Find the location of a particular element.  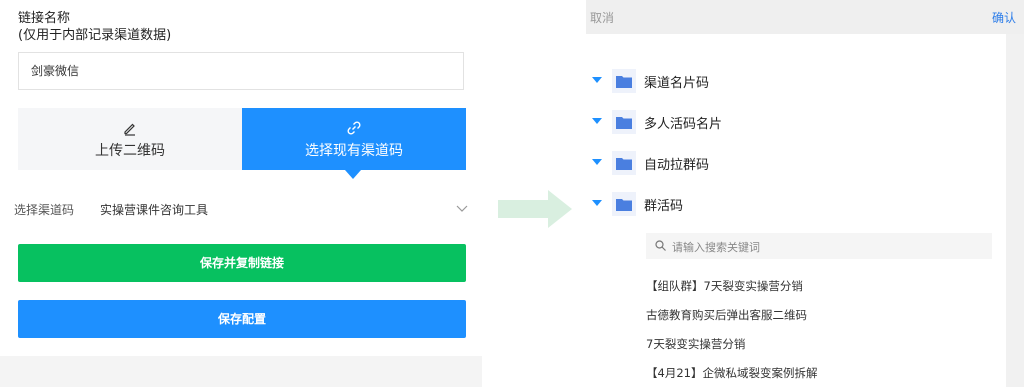

folder-label: 多人活码名片 is located at coordinates (683, 124).